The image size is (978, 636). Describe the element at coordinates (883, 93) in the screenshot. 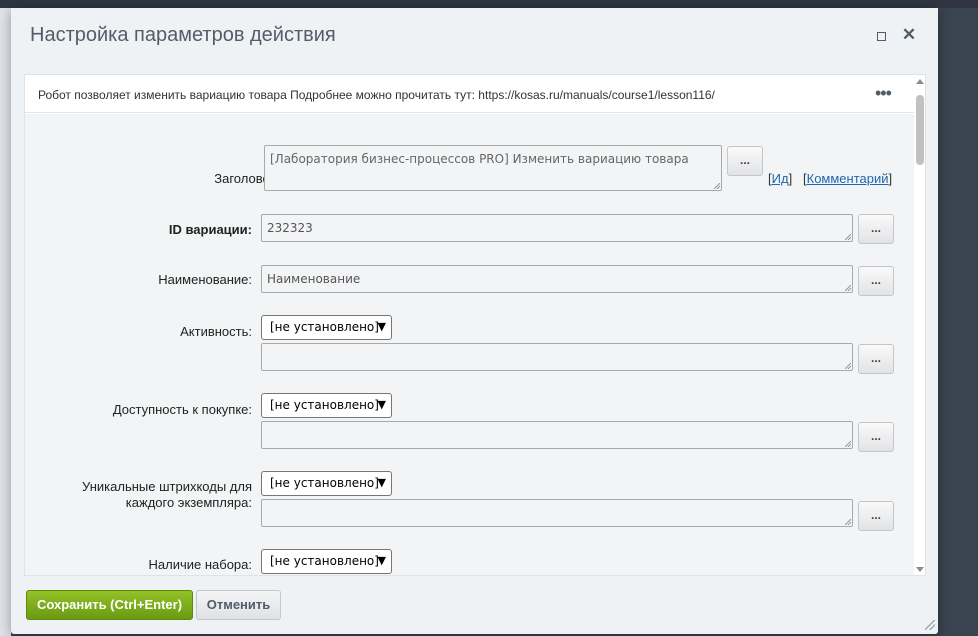

I see `more-menu-icon: •••` at that location.